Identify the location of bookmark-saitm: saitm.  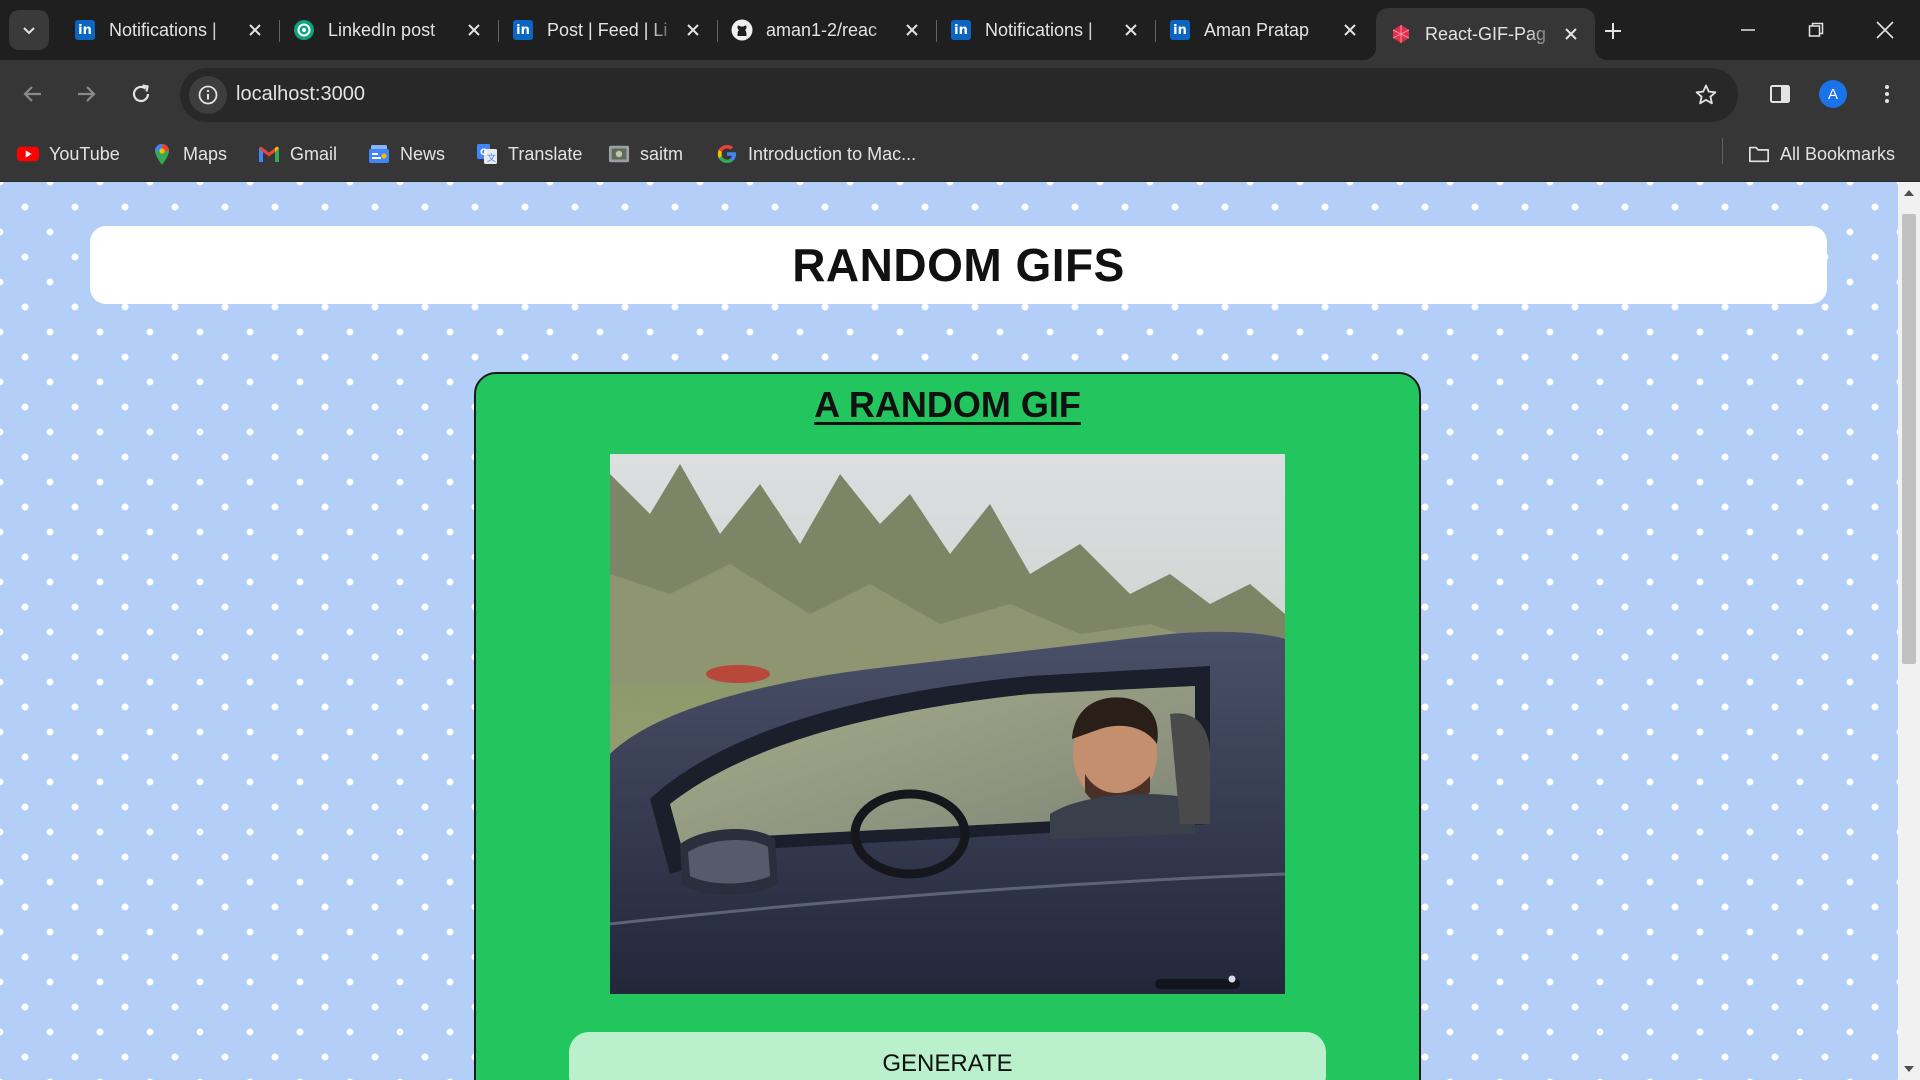
(645, 154).